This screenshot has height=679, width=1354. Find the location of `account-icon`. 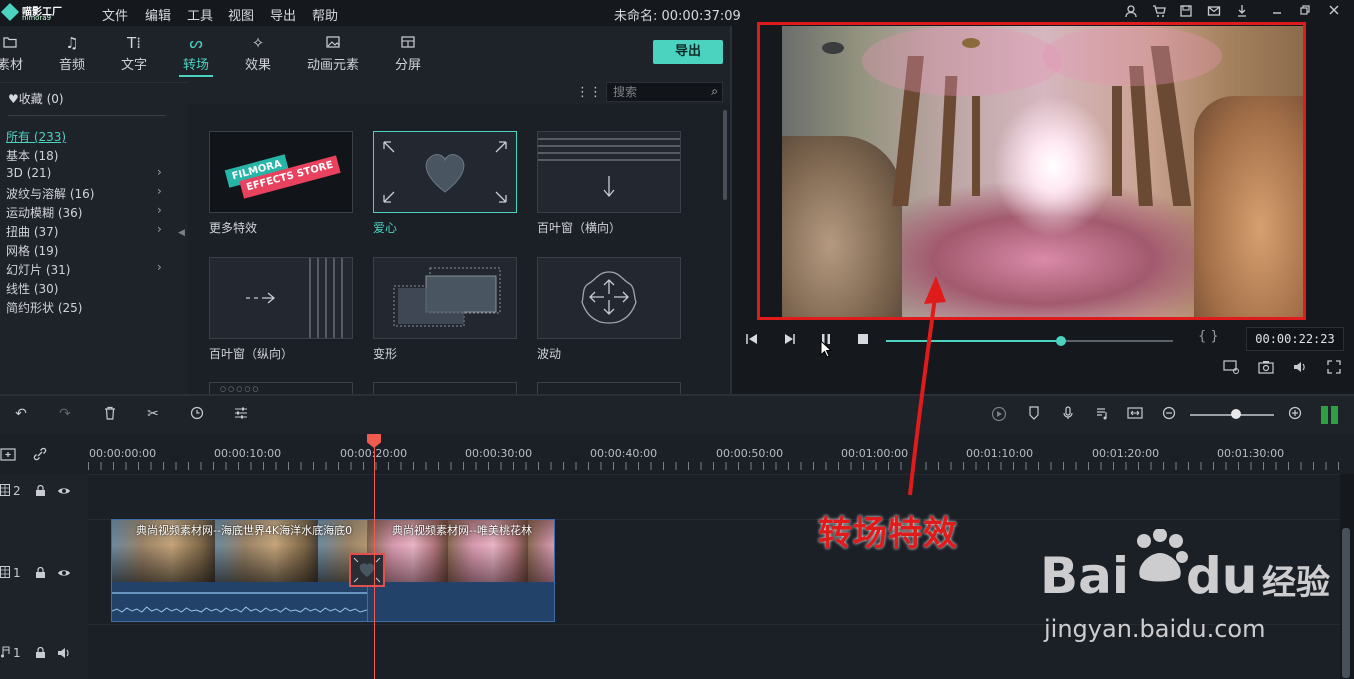

account-icon is located at coordinates (1131, 13).